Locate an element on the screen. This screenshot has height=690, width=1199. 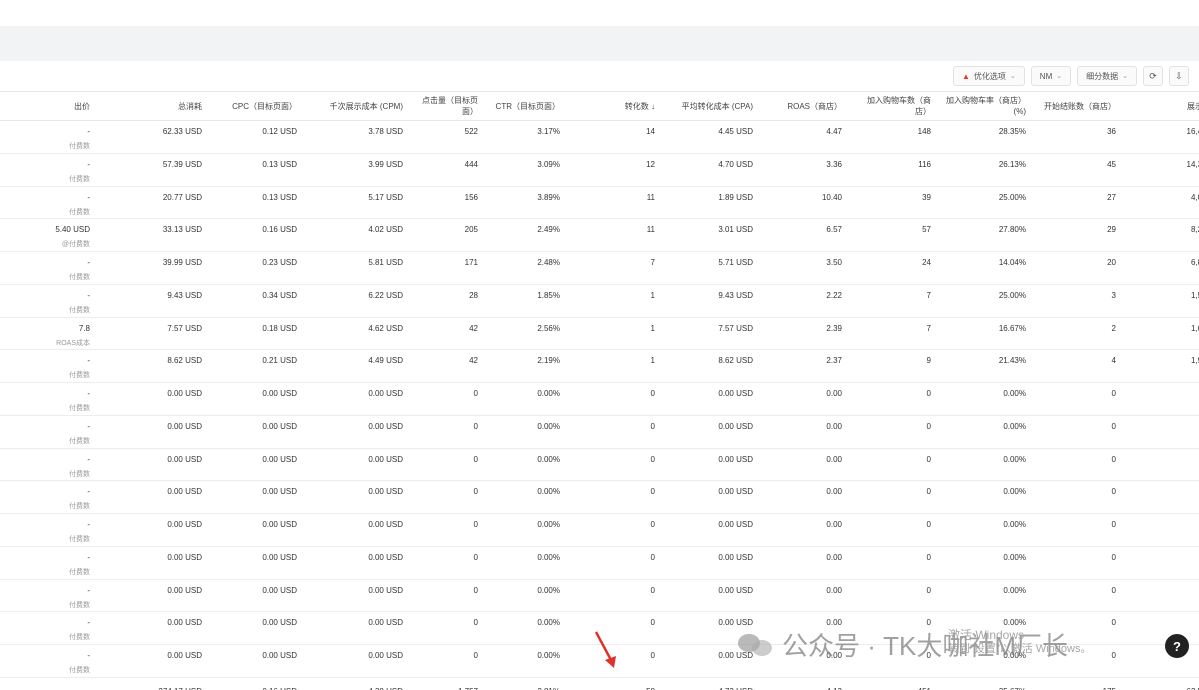
table-cell: 3.17% is located at coordinates (529, 137).